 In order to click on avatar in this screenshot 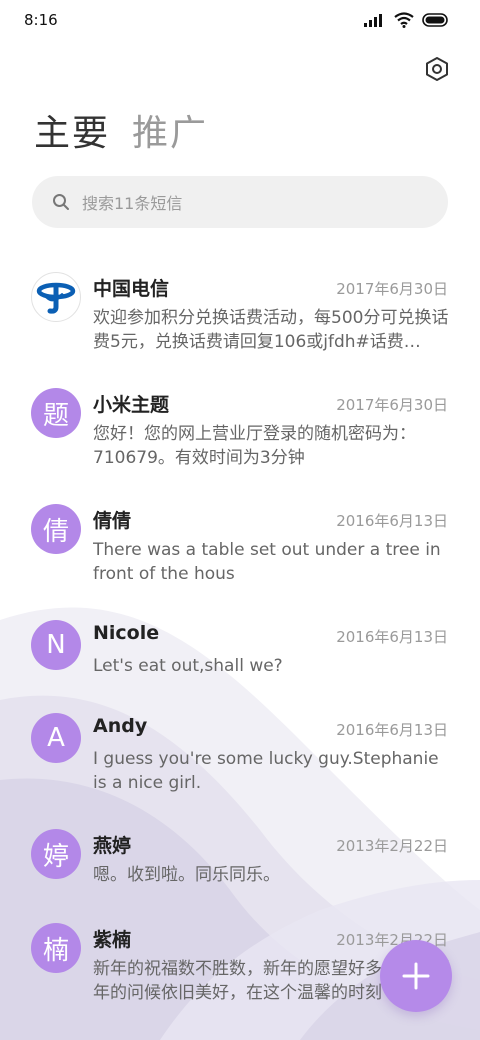, I will do `click(56, 297)`.